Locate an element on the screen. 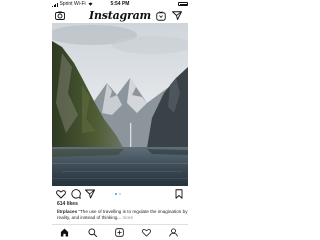  battery-icon is located at coordinates (183, 4).